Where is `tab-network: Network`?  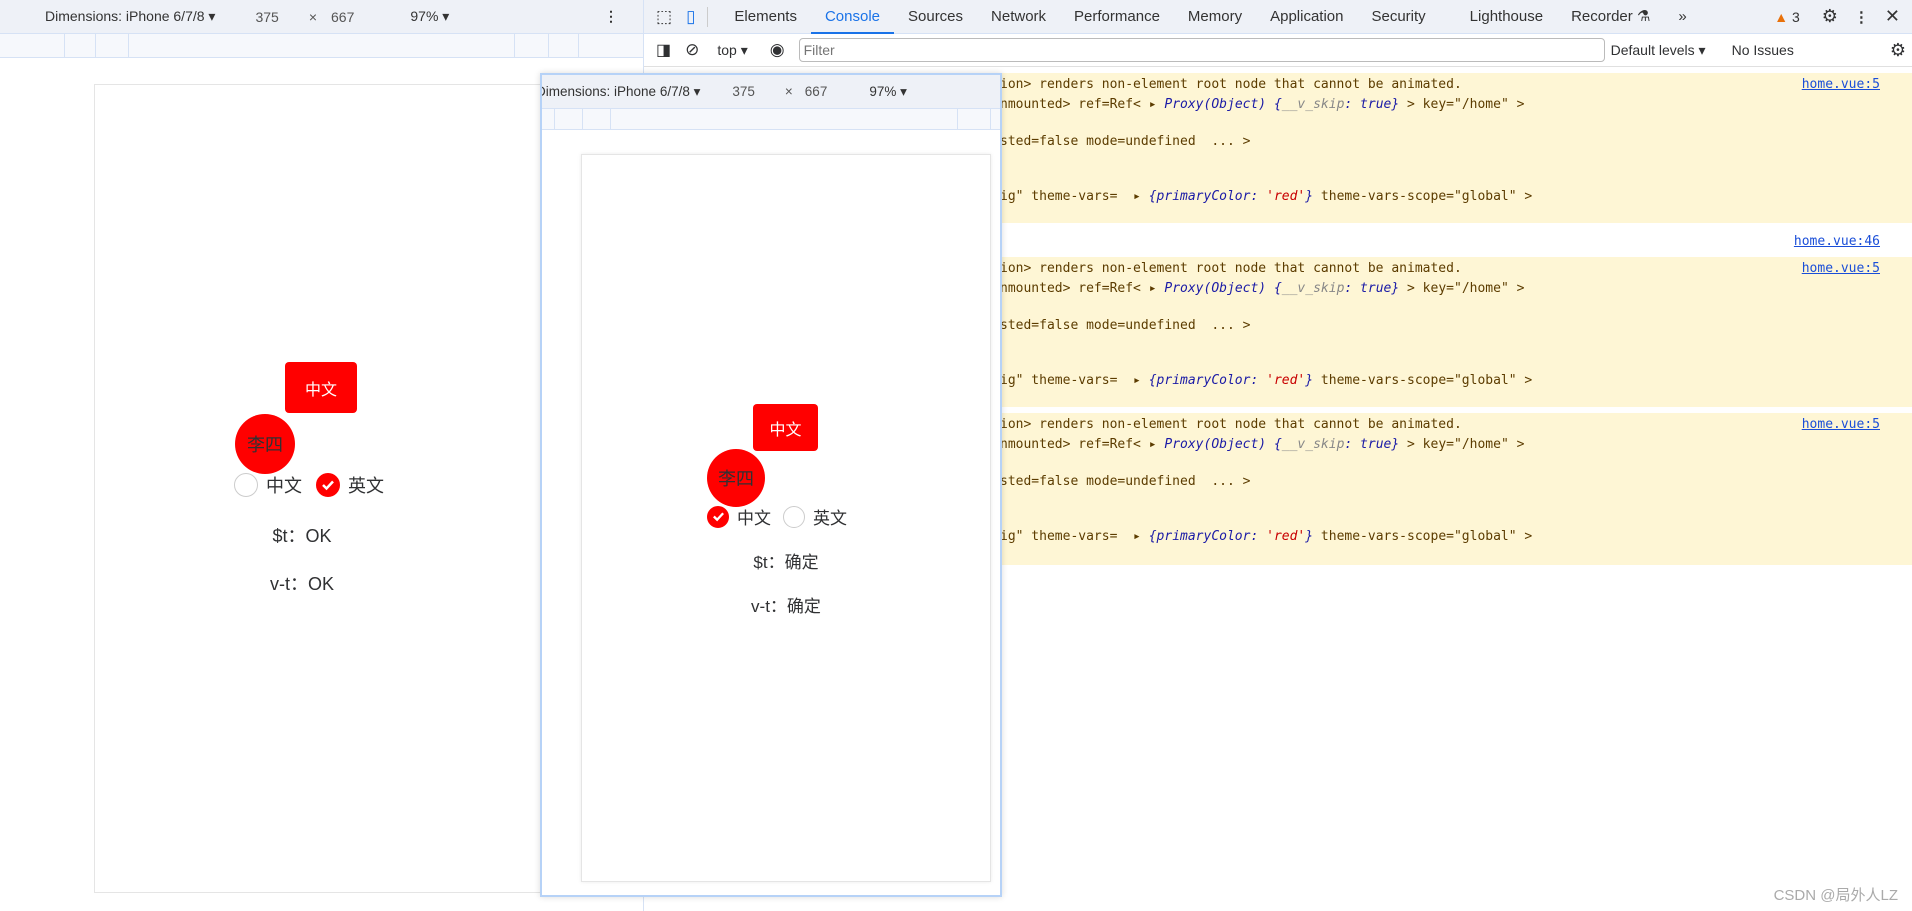
tab-network: Network is located at coordinates (1018, 17).